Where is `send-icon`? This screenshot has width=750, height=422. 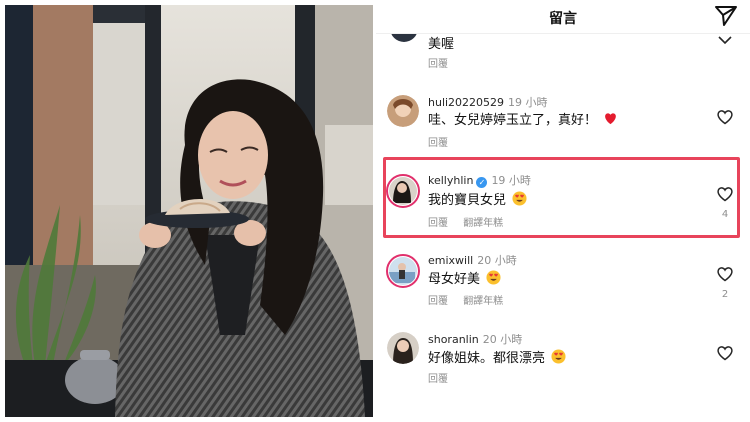 send-icon is located at coordinates (726, 16).